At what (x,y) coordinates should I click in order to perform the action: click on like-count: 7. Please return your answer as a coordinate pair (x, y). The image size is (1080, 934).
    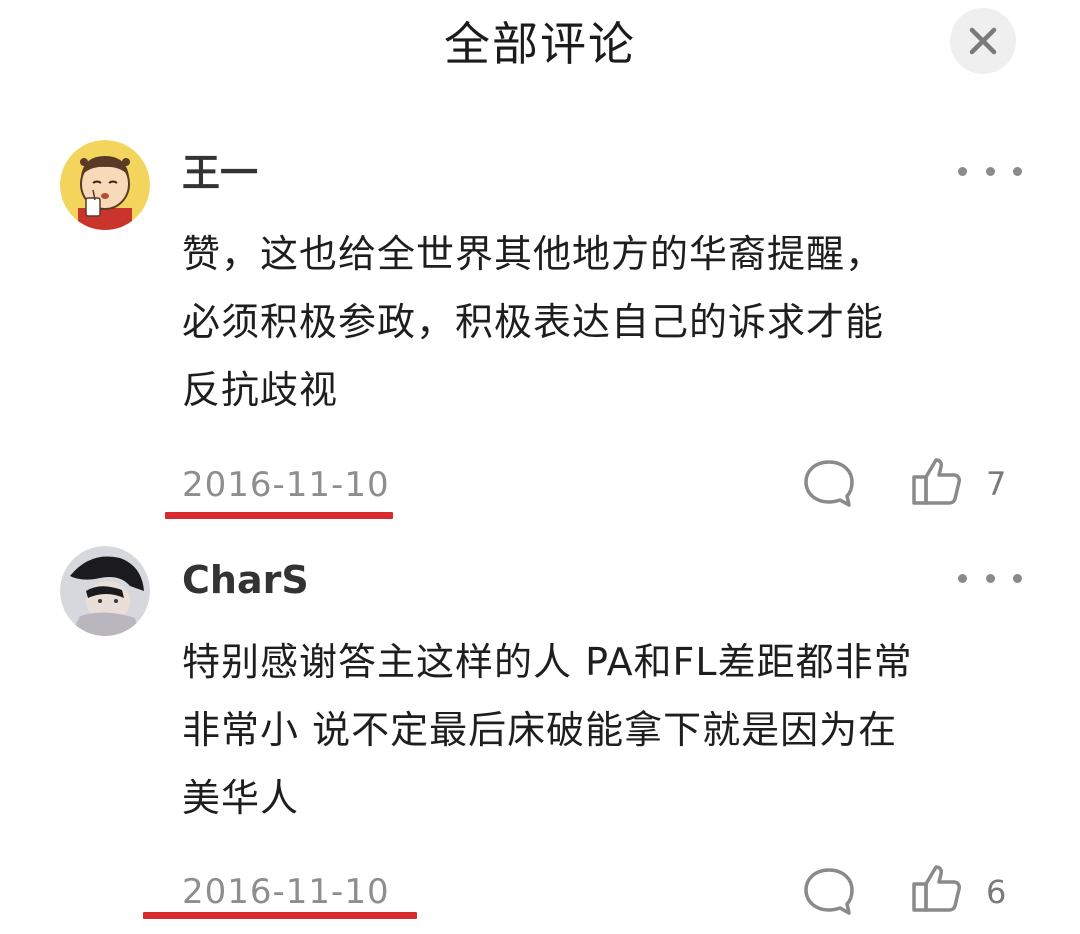
    Looking at the image, I should click on (996, 484).